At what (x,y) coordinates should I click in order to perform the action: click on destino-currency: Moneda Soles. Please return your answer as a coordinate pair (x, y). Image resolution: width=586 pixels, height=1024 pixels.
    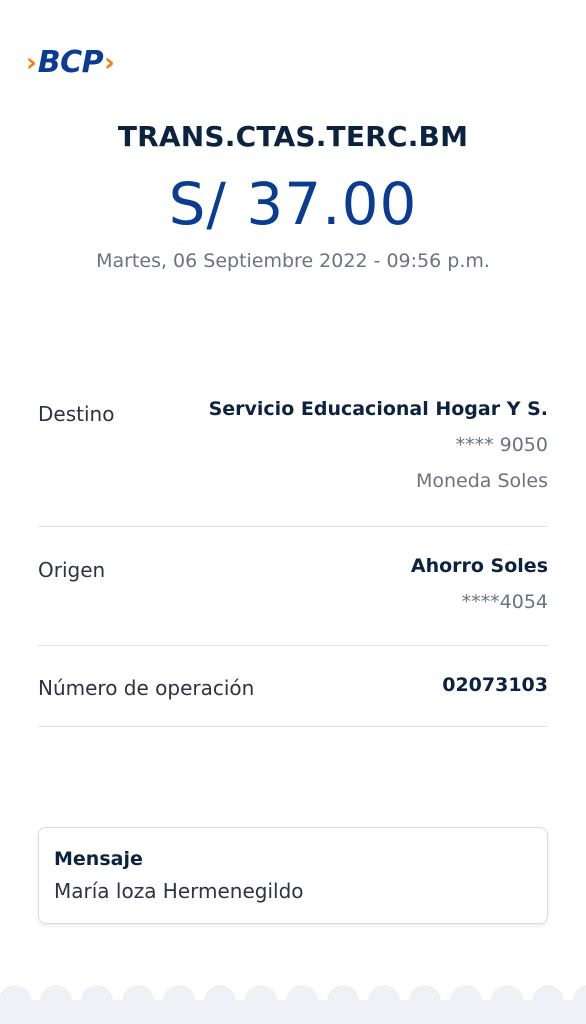
    Looking at the image, I should click on (481, 481).